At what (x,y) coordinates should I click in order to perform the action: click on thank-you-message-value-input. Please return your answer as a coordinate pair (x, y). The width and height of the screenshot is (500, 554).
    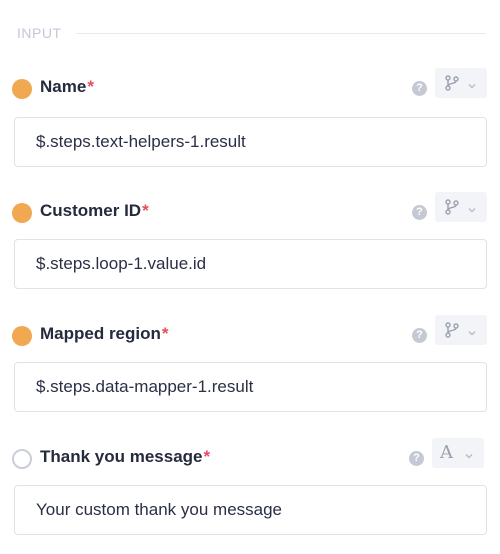
    Looking at the image, I should click on (250, 510).